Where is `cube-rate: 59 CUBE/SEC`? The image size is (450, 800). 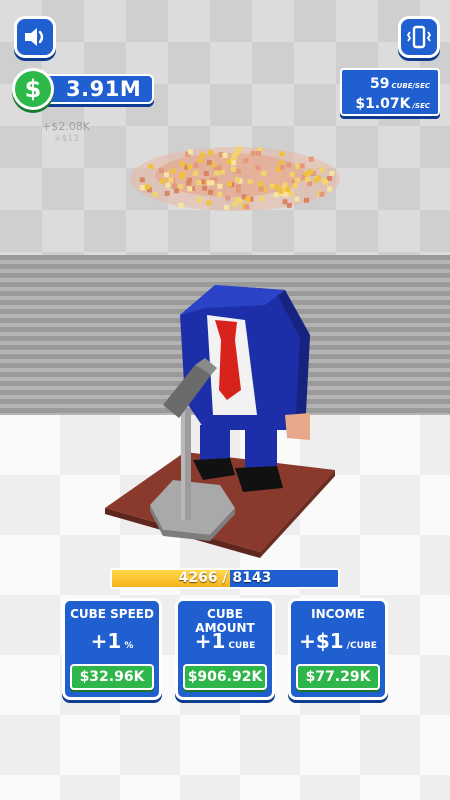 cube-rate: 59 CUBE/SEC is located at coordinates (400, 82).